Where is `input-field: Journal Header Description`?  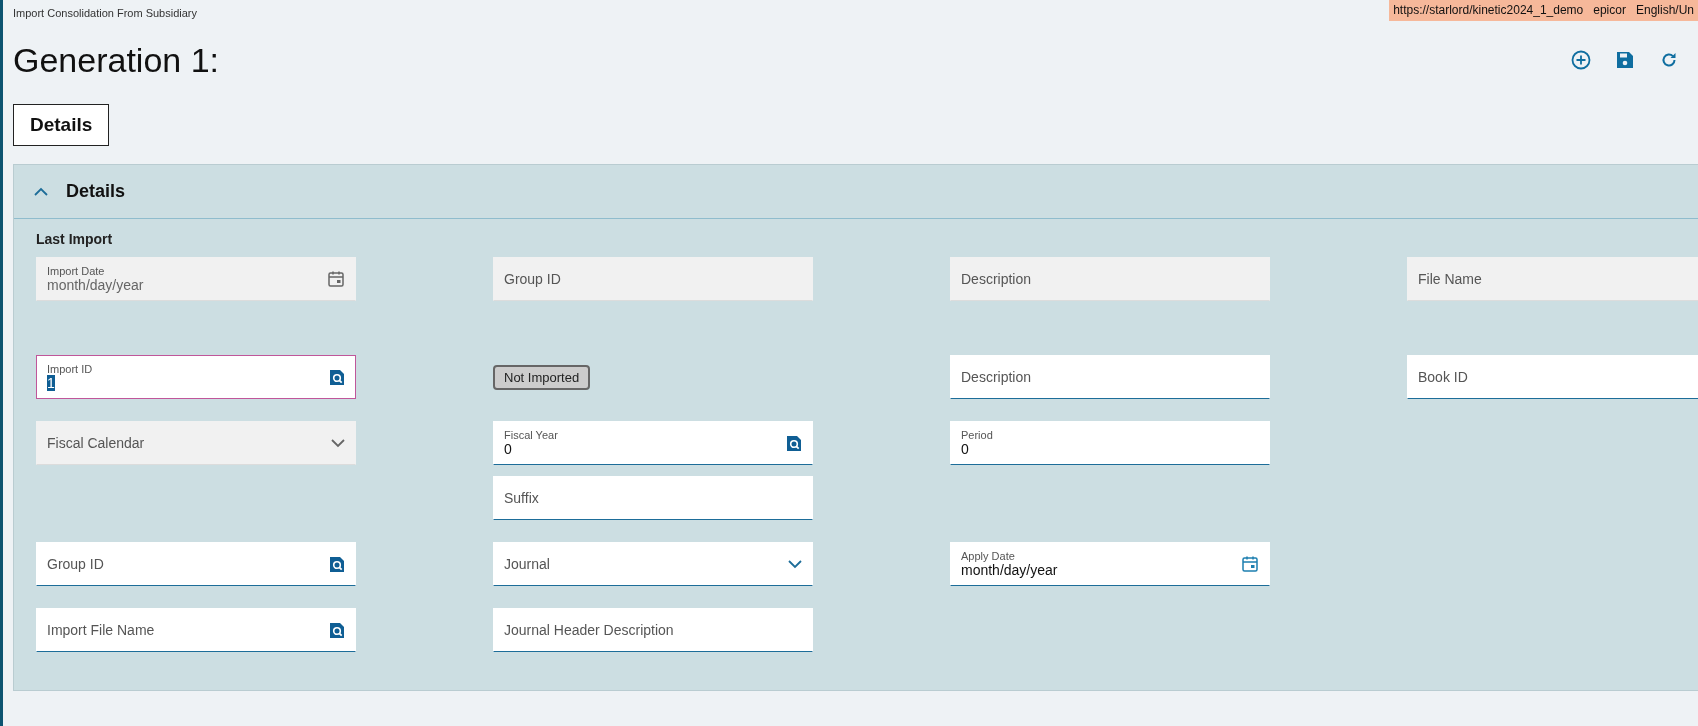
input-field: Journal Header Description is located at coordinates (653, 630).